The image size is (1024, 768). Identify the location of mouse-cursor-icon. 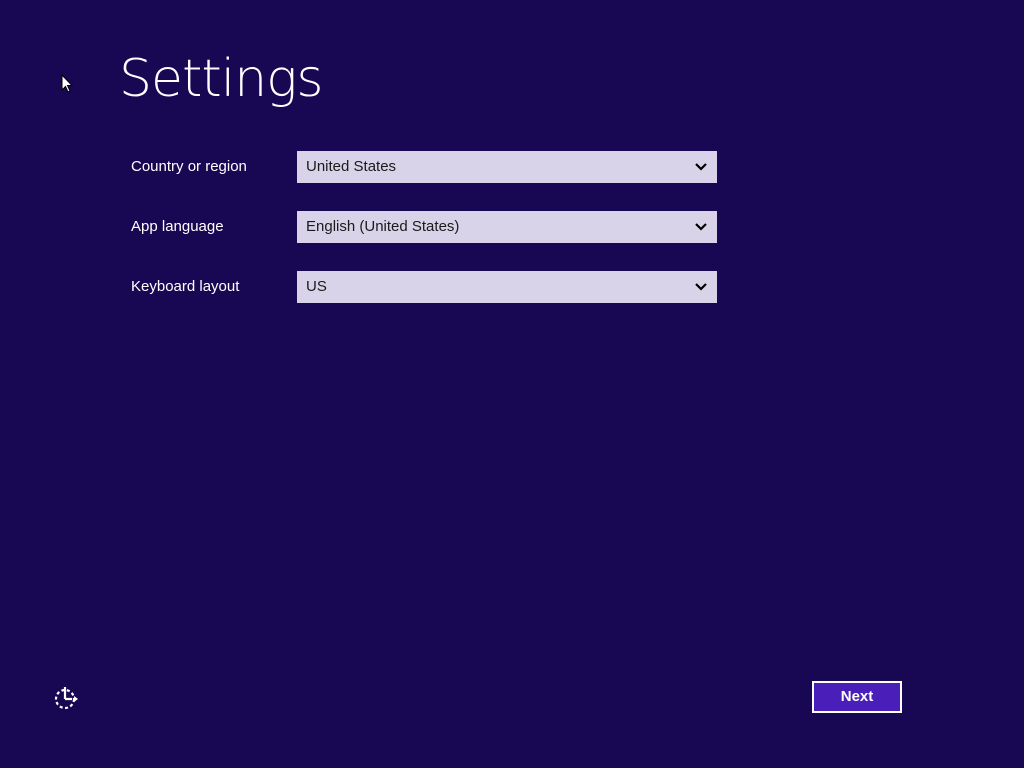
(67, 83).